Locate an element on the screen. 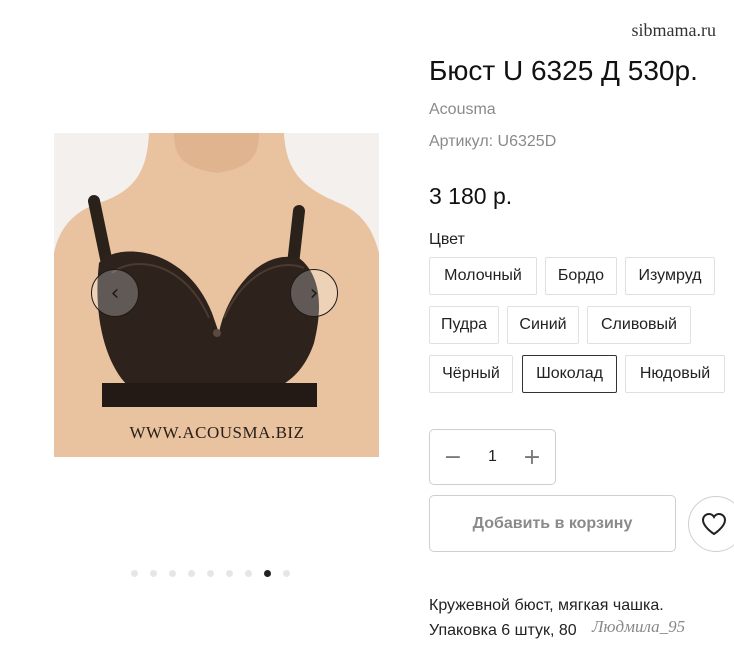 This screenshot has height=657, width=734. gallery-prev-button: ‹ is located at coordinates (115, 293).